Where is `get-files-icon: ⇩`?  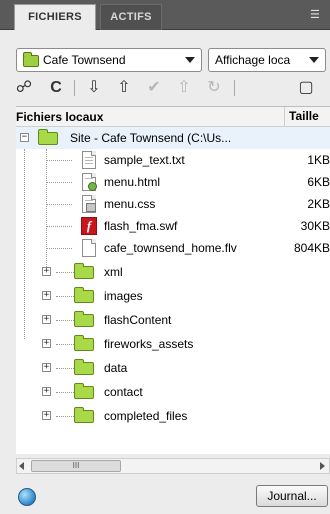 get-files-icon: ⇩ is located at coordinates (94, 88).